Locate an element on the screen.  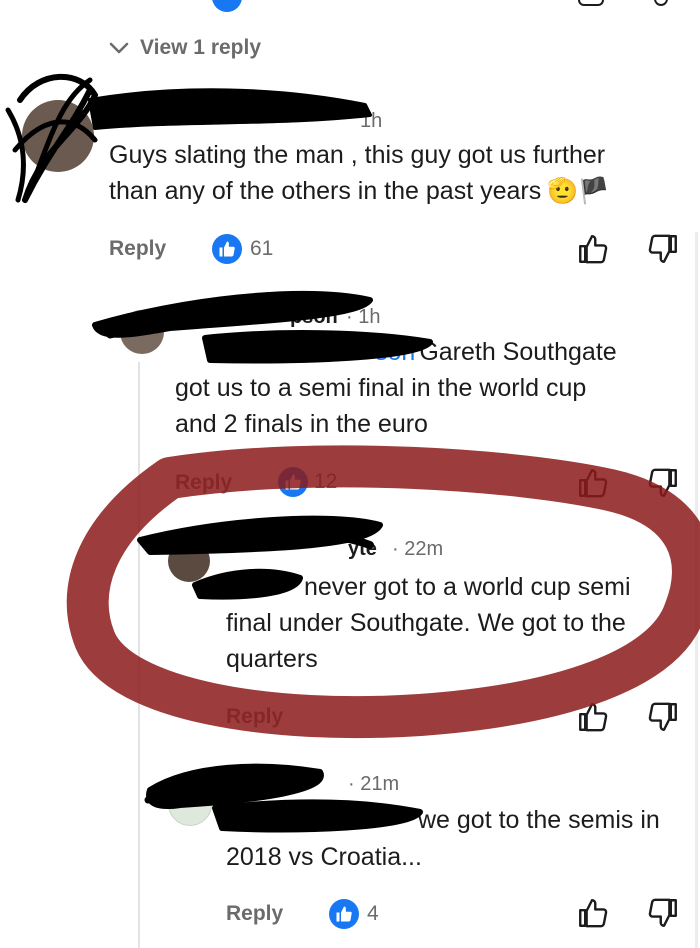
comment1-thumbs-down-icon is located at coordinates (663, 249).